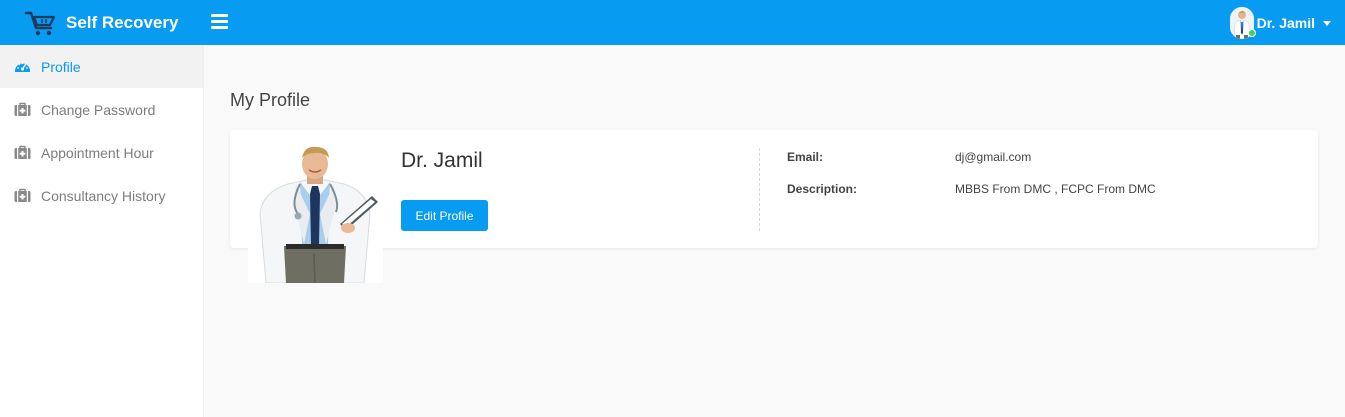 The width and height of the screenshot is (1345, 417). I want to click on email-value: dj@gmail.com, so click(993, 157).